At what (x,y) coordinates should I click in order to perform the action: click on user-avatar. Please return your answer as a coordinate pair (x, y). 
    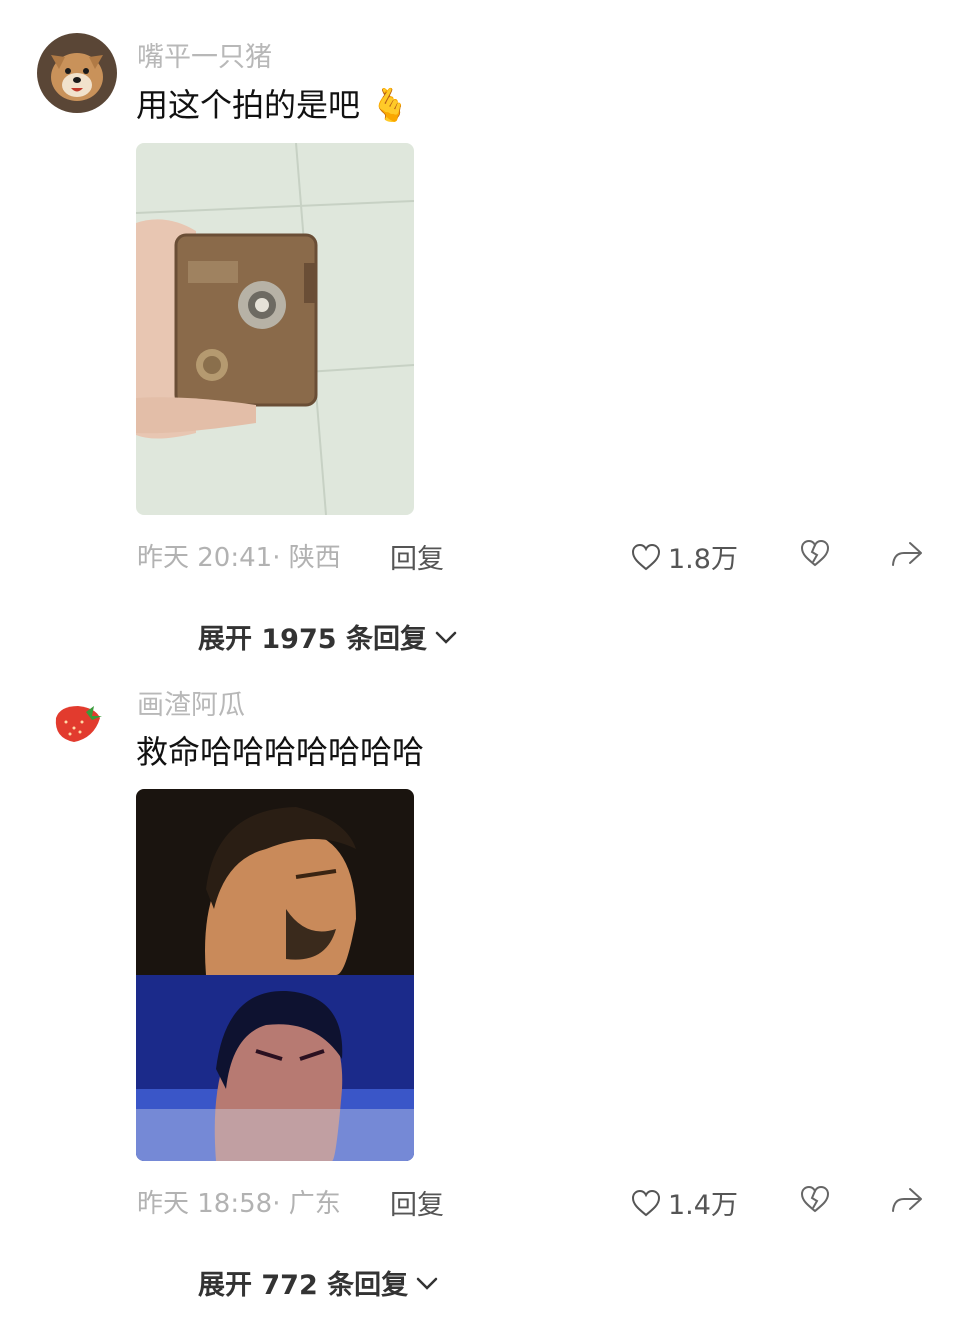
    Looking at the image, I should click on (77, 73).